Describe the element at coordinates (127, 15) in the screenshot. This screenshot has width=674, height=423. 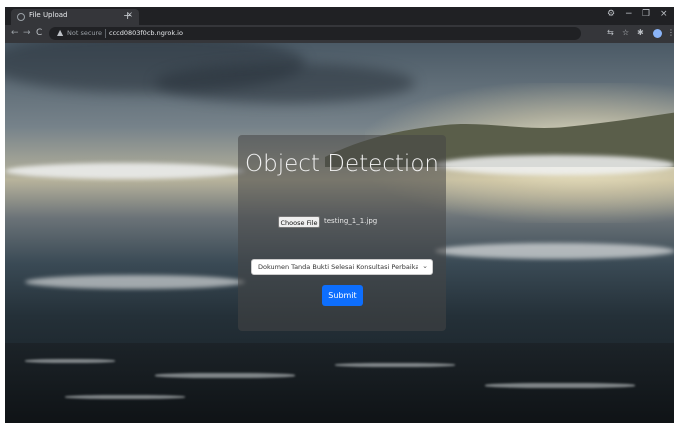
I see `new-tab-button: +` at that location.